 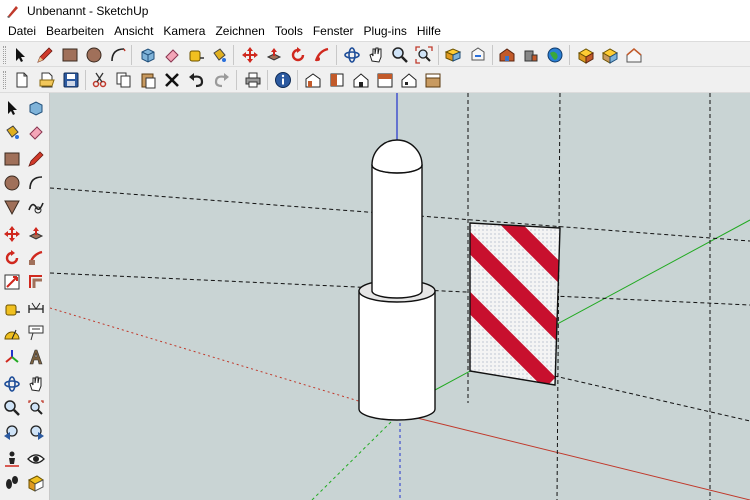 What do you see at coordinates (36, 282) in the screenshot?
I see `offset-icon` at bounding box center [36, 282].